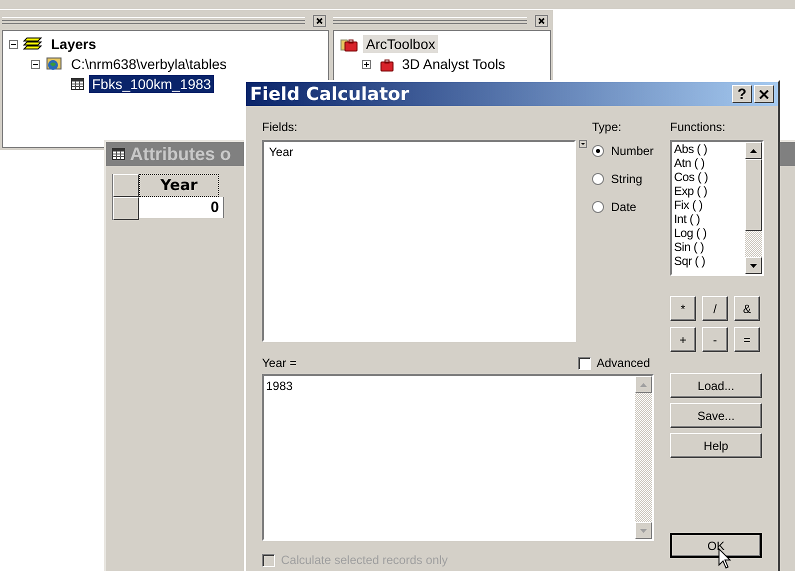  I want to click on list-item: Year, so click(419, 152).